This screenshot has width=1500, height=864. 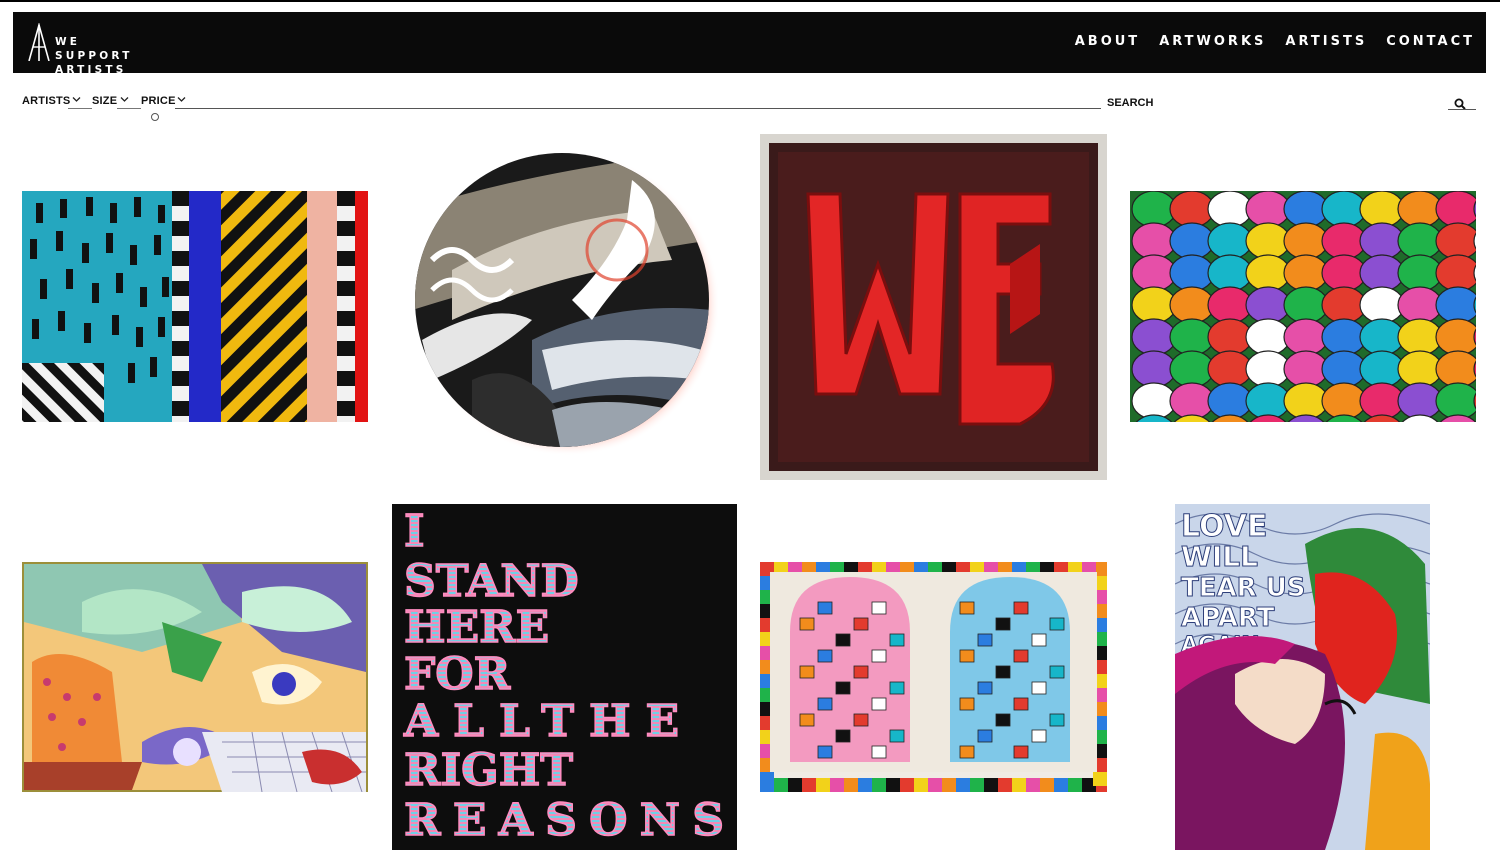 I want to click on pop-line-3: TEAR US, so click(x=1243, y=588).